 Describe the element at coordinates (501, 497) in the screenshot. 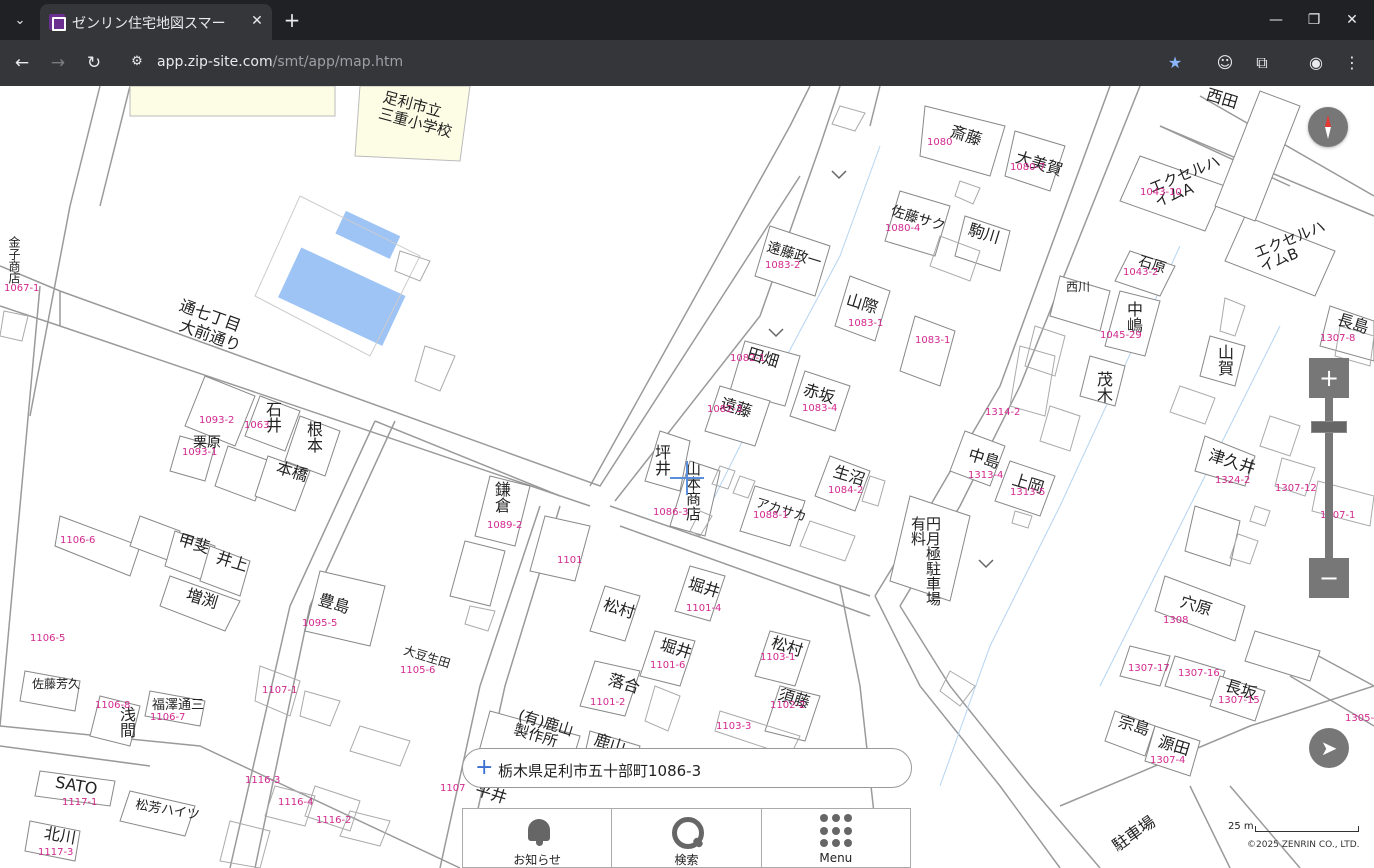

I see `map-label: 鎌倉` at that location.